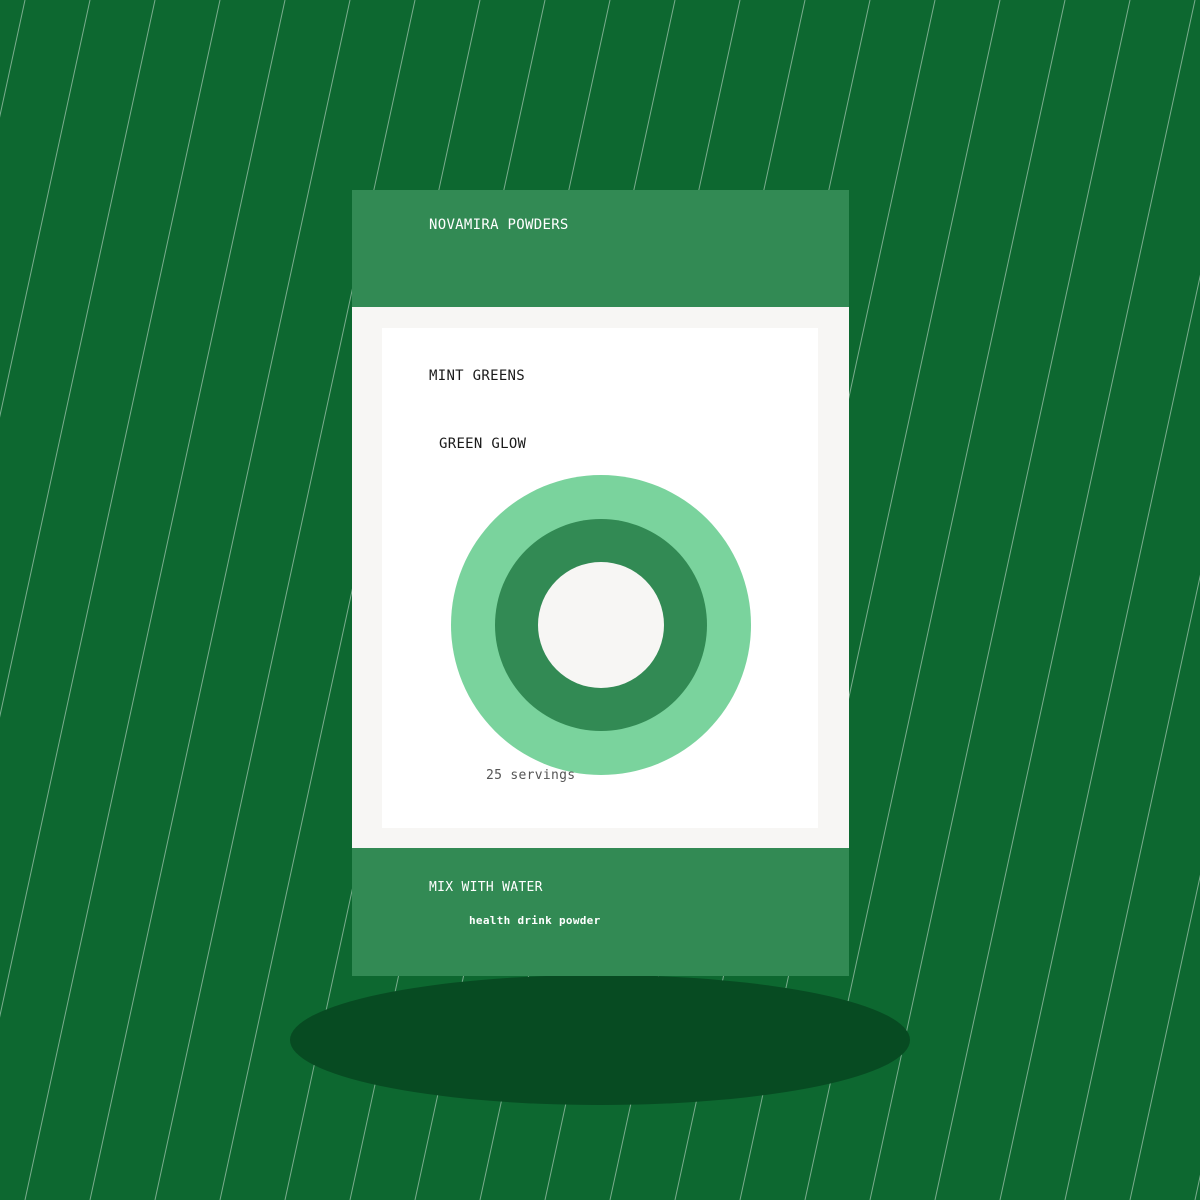 The width and height of the screenshot is (1200, 1200). What do you see at coordinates (535, 920) in the screenshot?
I see `product-category: health drink powder` at bounding box center [535, 920].